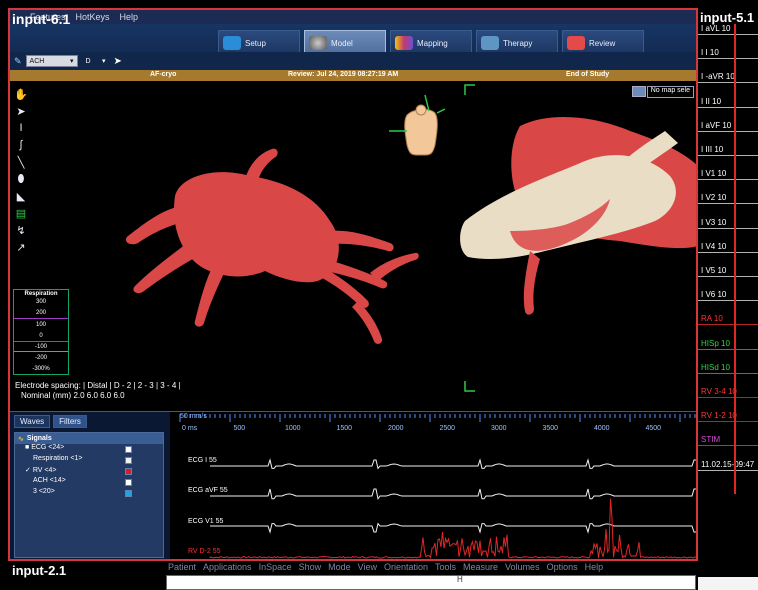 Image resolution: width=758 pixels, height=590 pixels. What do you see at coordinates (654, 428) in the screenshot?
I see `time-tick-label: 4500` at bounding box center [654, 428].